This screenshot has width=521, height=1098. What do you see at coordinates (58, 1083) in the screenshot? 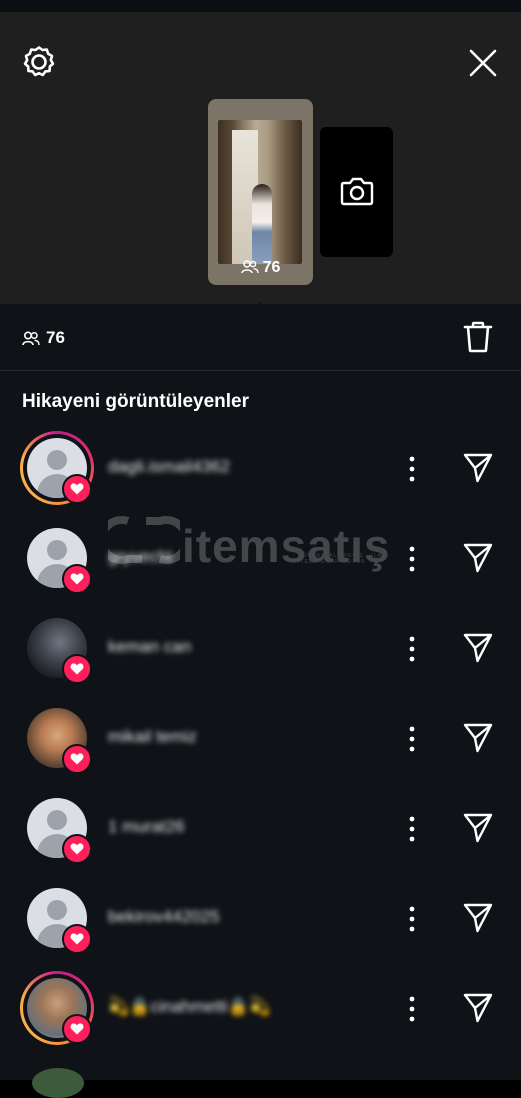
I see `avatar` at bounding box center [58, 1083].